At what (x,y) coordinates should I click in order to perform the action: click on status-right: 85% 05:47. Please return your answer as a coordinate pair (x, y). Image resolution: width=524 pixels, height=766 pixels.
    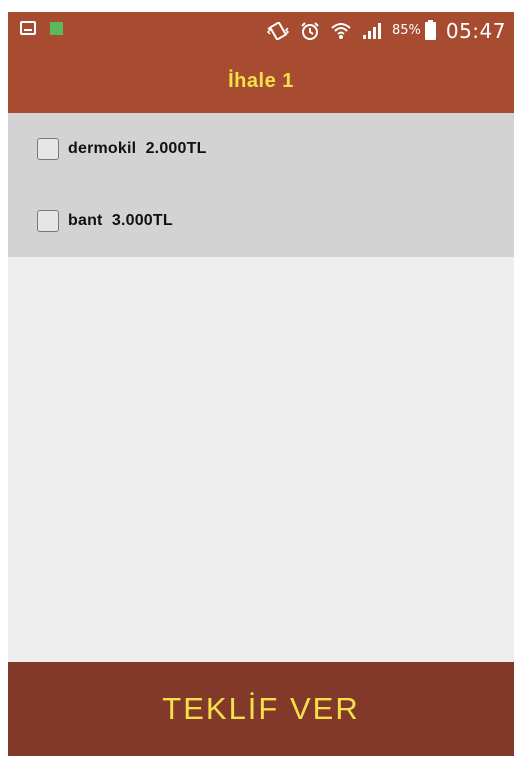
    Looking at the image, I should click on (386, 31).